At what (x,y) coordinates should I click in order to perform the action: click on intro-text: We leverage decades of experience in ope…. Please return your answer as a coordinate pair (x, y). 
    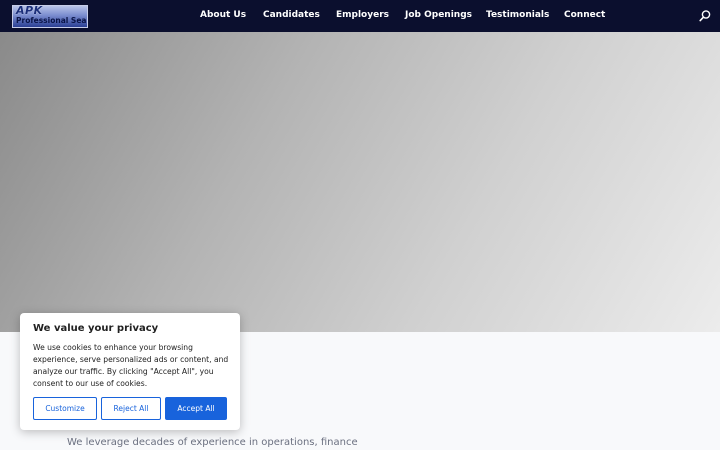
    Looking at the image, I should click on (212, 442).